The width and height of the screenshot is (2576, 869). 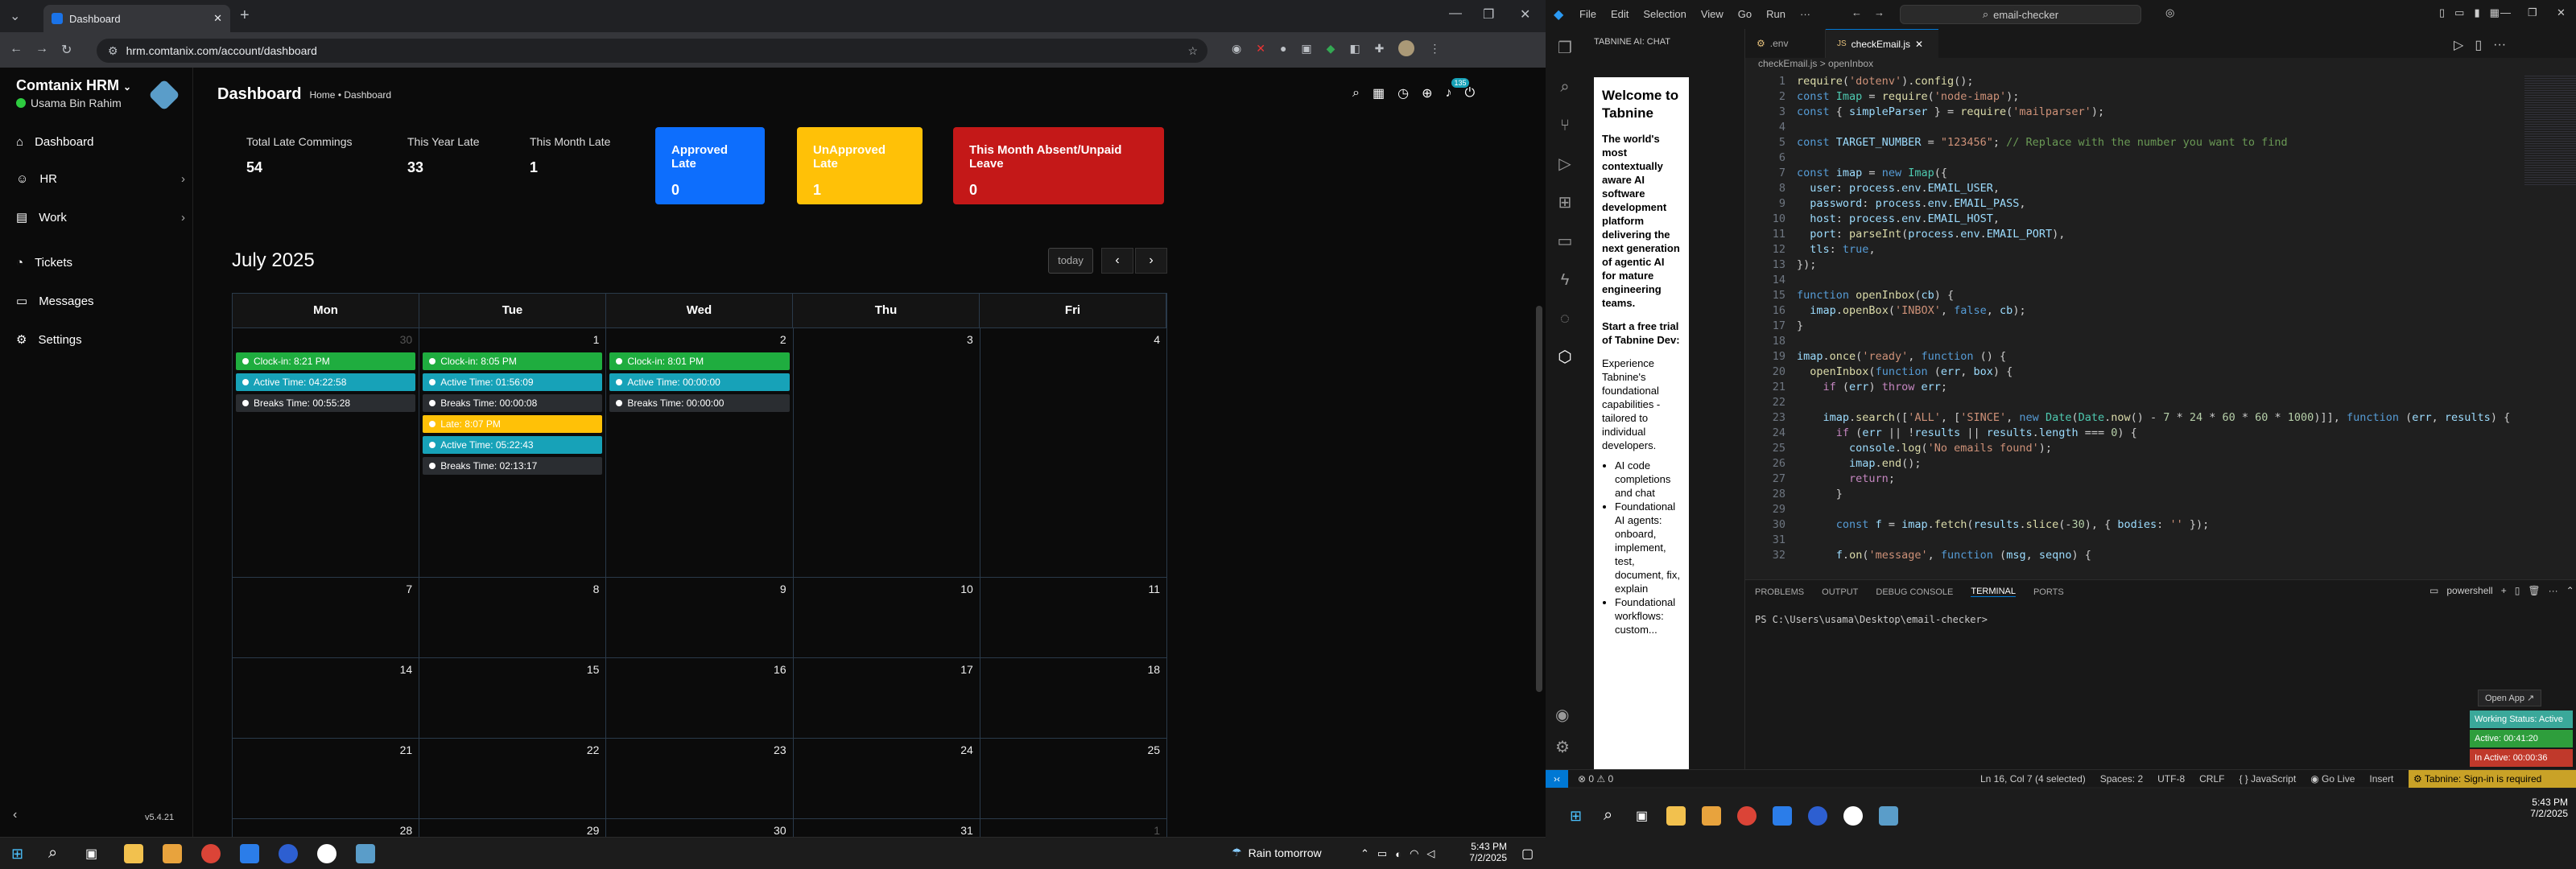 I want to click on split-icon: ▯, so click(x=2517, y=590).